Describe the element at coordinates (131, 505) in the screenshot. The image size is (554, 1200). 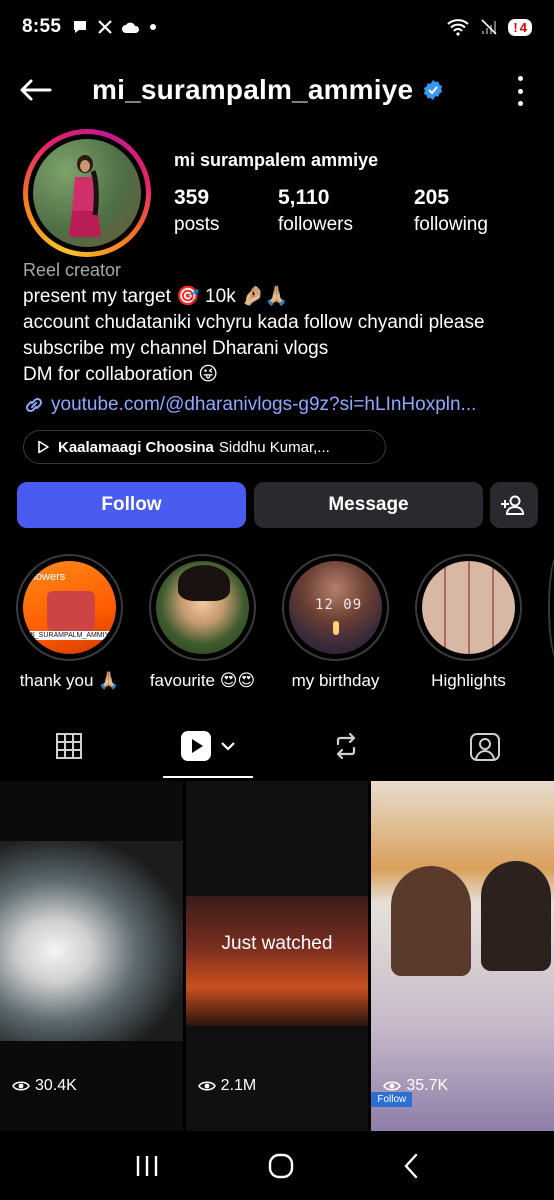
I see `follow-button: Follow` at that location.